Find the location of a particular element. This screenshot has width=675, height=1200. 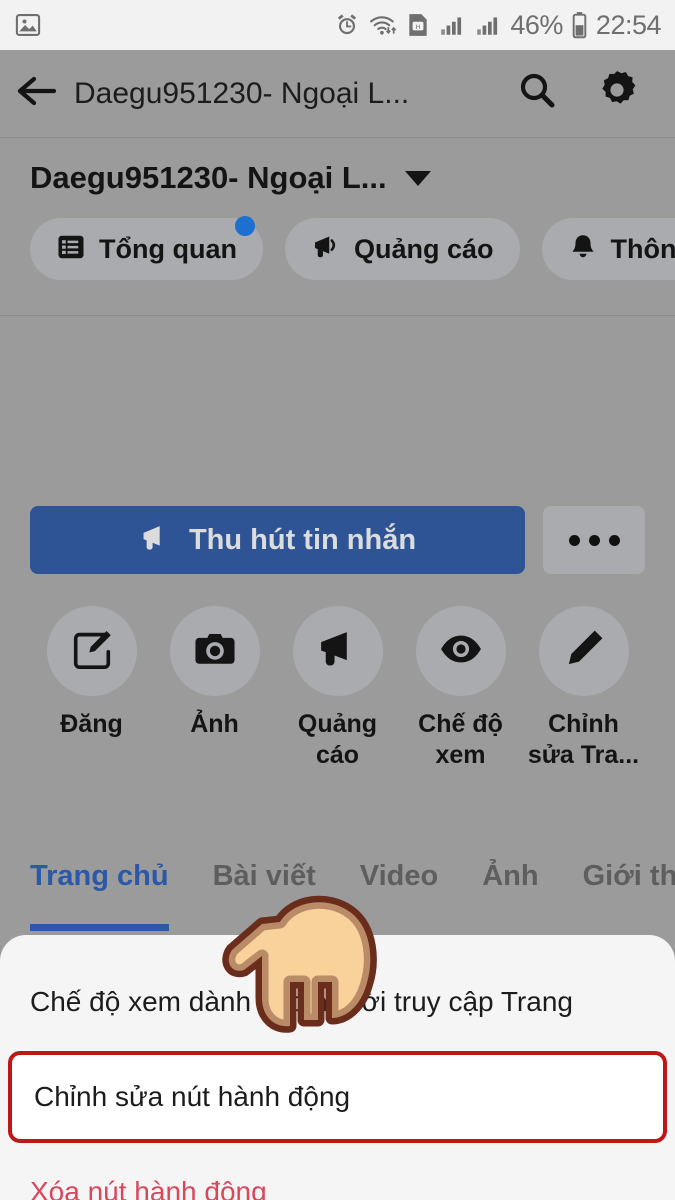

tab-label: Ảnh is located at coordinates (510, 876).